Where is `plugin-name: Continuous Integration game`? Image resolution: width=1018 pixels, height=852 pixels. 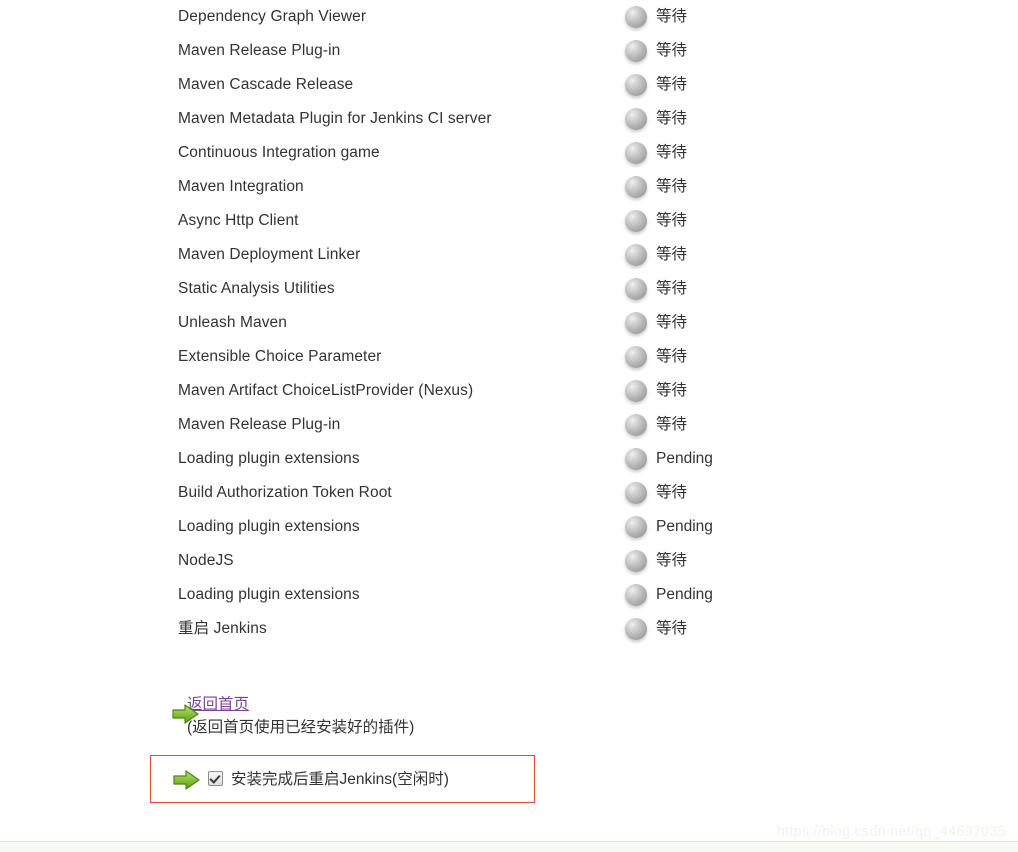 plugin-name: Continuous Integration game is located at coordinates (279, 152).